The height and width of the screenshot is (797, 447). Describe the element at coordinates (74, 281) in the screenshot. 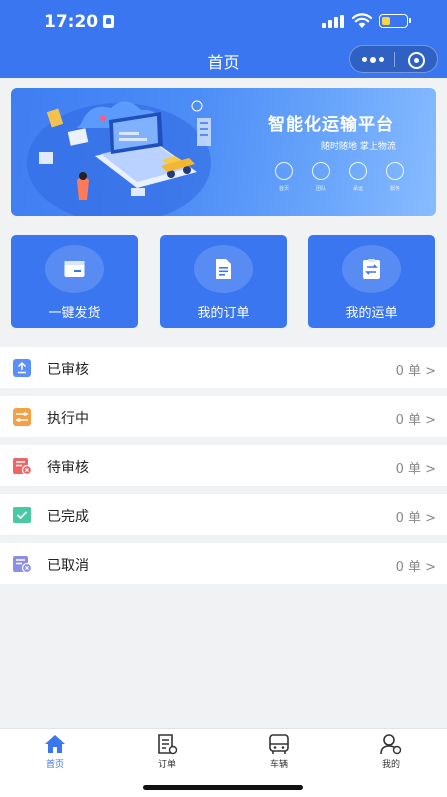

I see `quick-action-ship: 一键发货` at that location.